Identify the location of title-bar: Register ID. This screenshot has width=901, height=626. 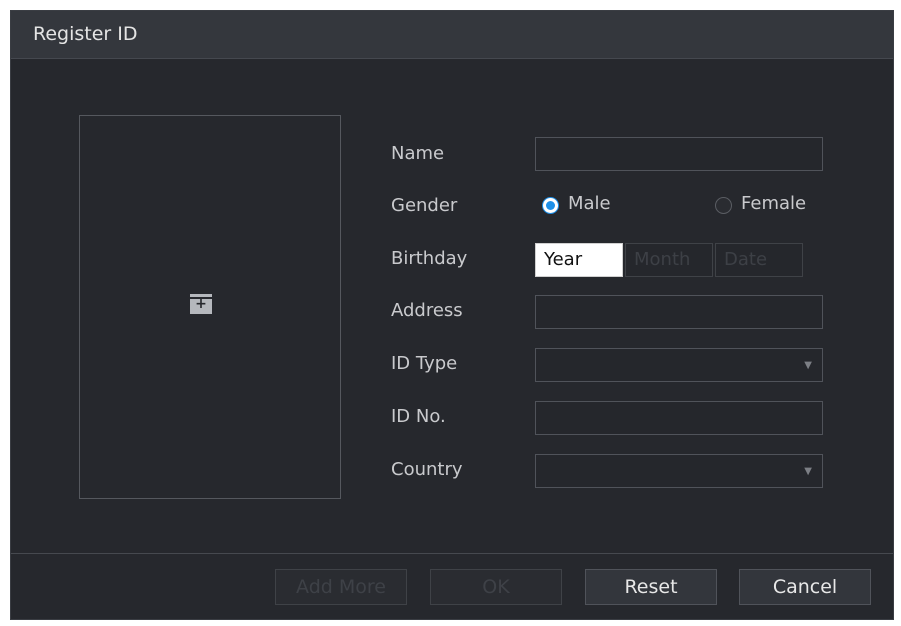
(452, 35).